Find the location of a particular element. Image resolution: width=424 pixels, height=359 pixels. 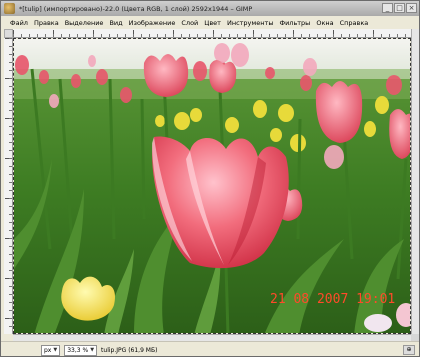

unit-value: px is located at coordinates (48, 350).